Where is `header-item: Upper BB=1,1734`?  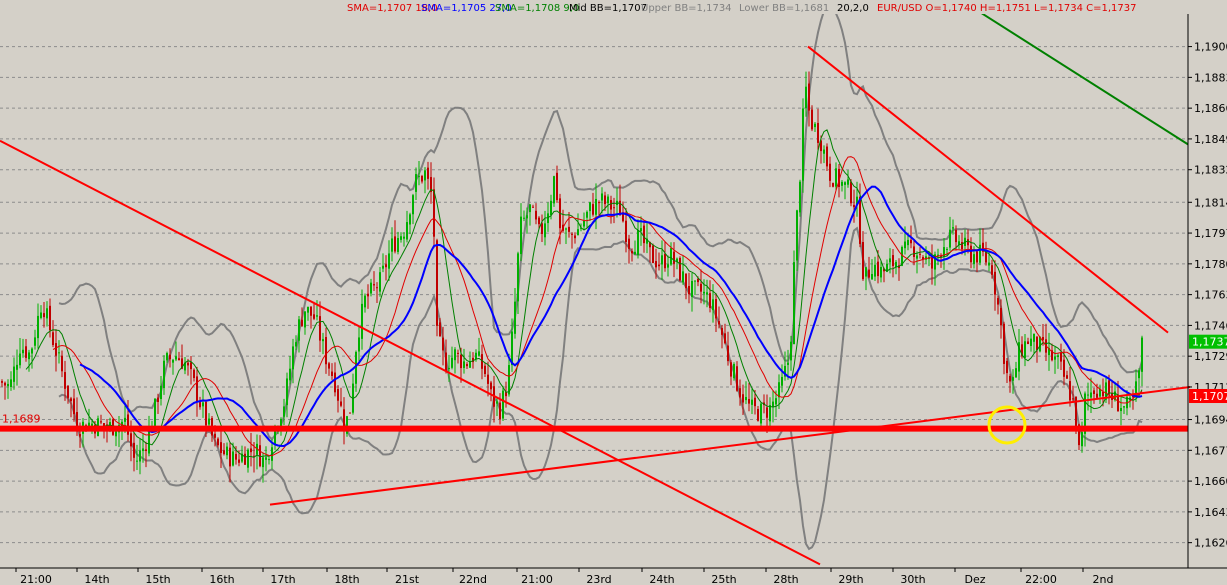
header-item: Upper BB=1,1734 is located at coordinates (686, 8).